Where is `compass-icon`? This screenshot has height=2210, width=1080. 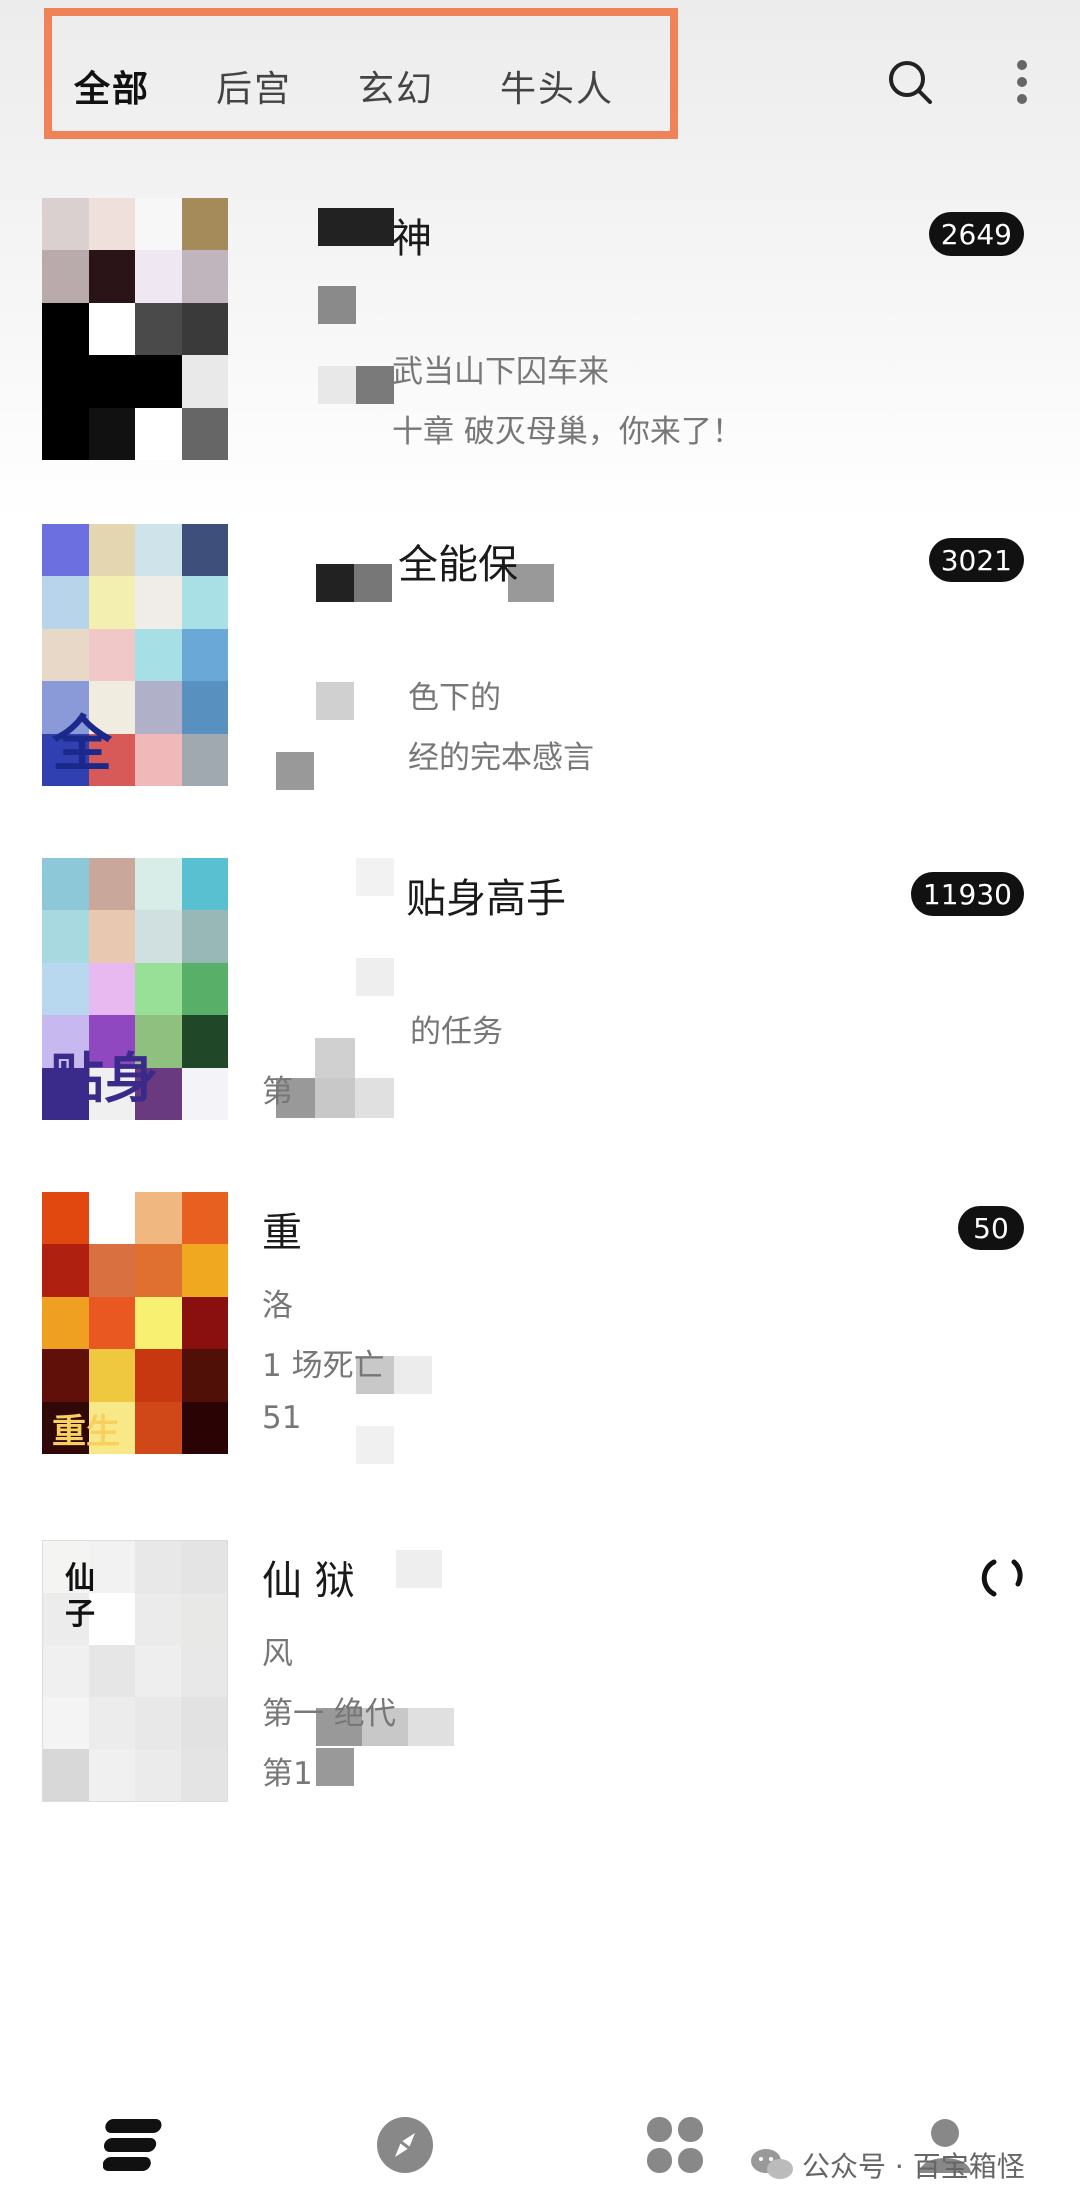
compass-icon is located at coordinates (405, 2145).